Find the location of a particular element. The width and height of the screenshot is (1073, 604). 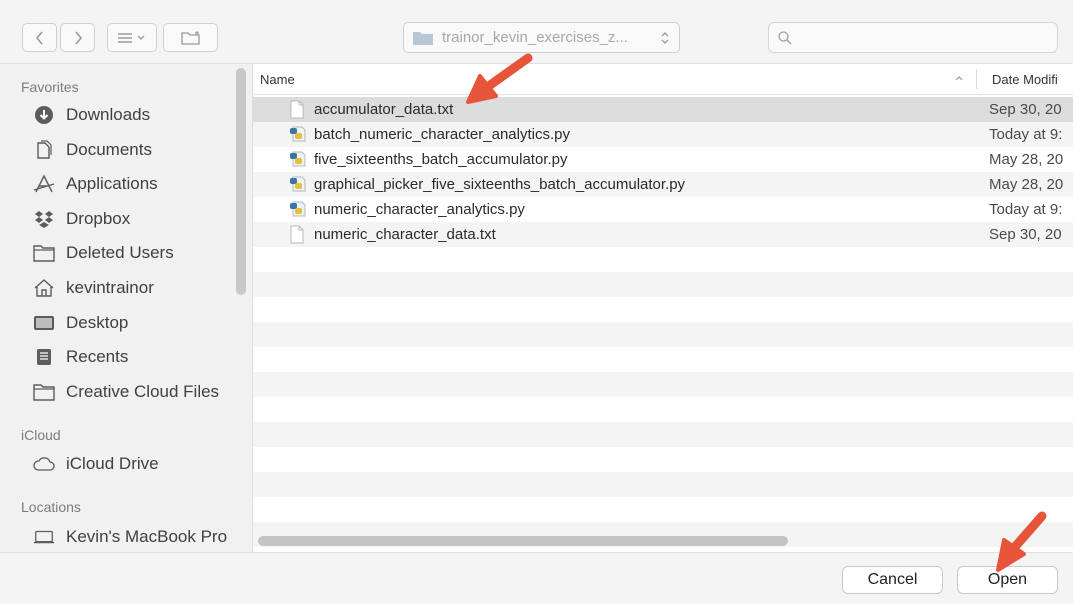

chevron-right-icon is located at coordinates (78, 37).